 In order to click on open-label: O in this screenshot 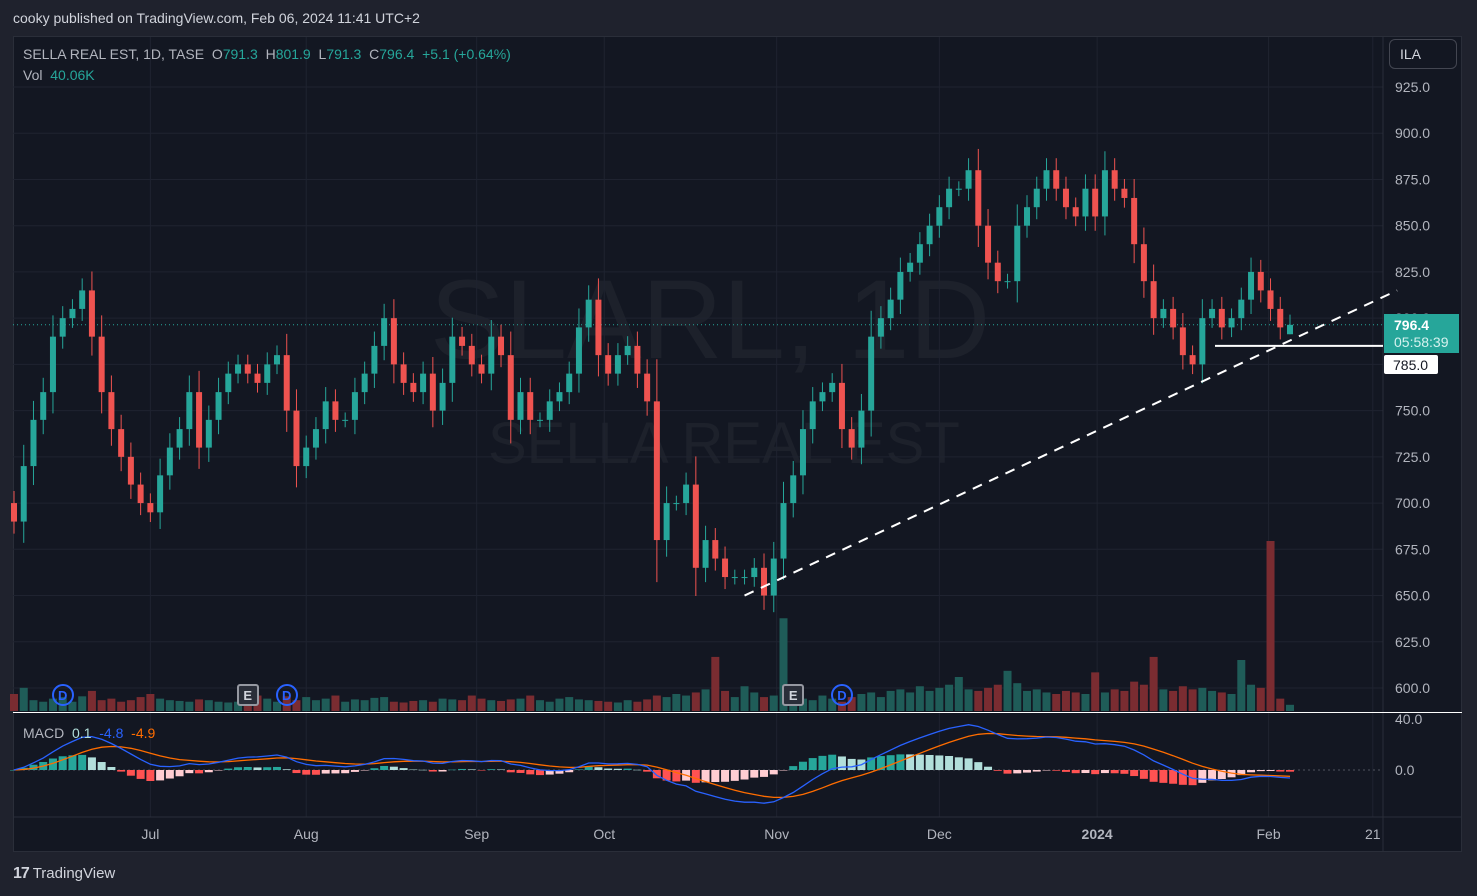, I will do `click(217, 54)`.